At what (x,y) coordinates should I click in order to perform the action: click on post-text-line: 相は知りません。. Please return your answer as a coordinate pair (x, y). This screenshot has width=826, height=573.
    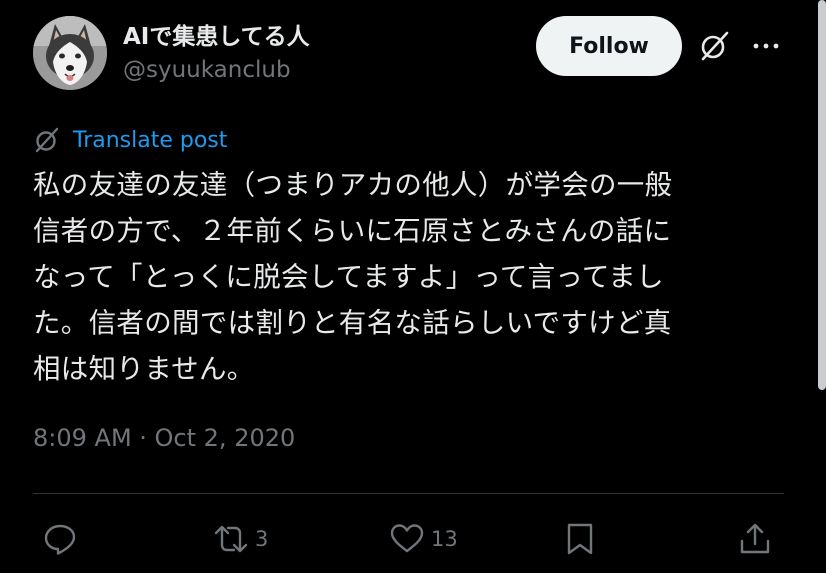
    Looking at the image, I should click on (144, 369).